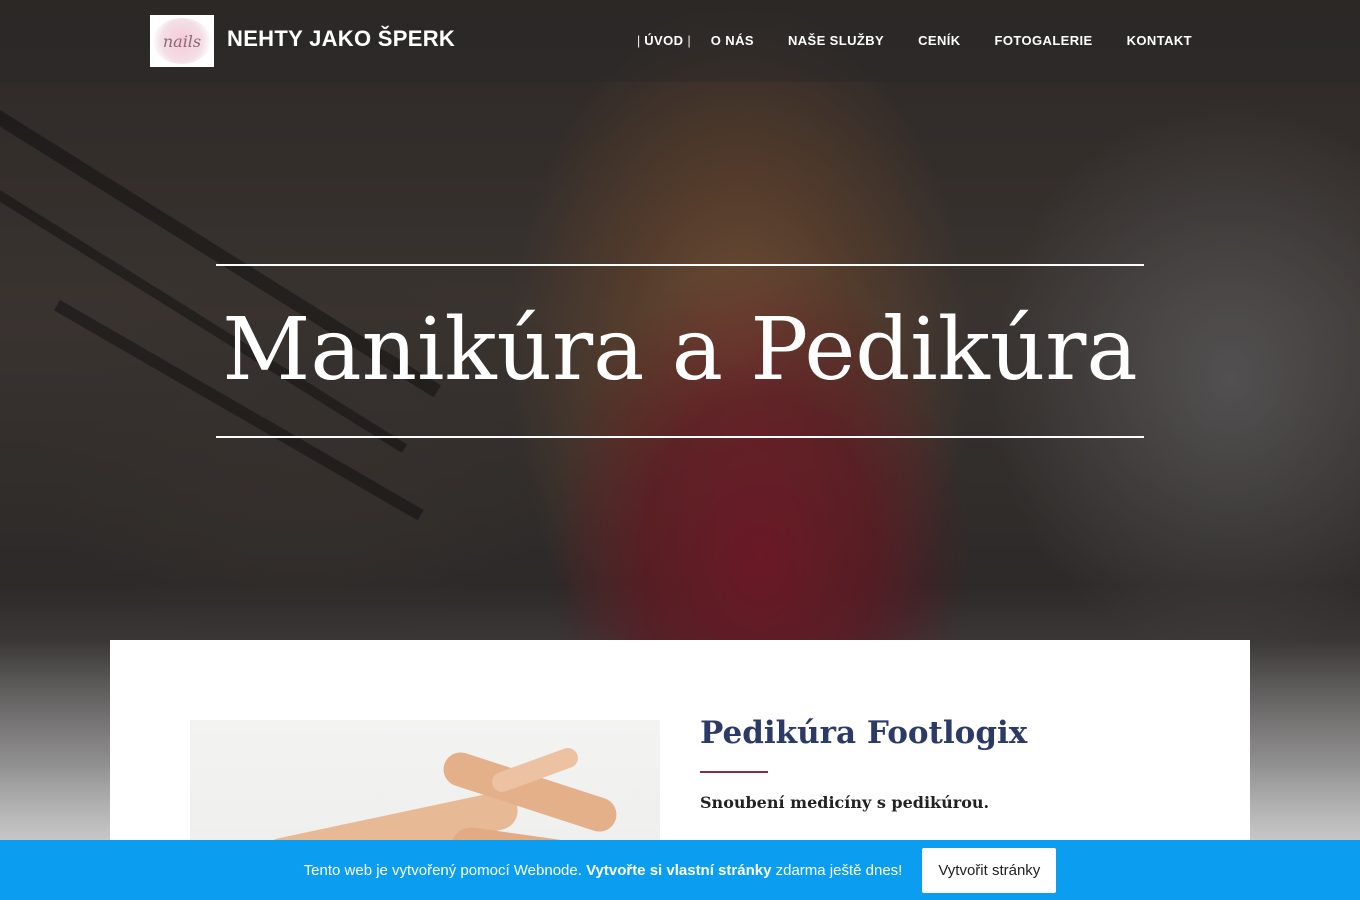  Describe the element at coordinates (734, 772) in the screenshot. I see `heading-accent-rule` at that location.